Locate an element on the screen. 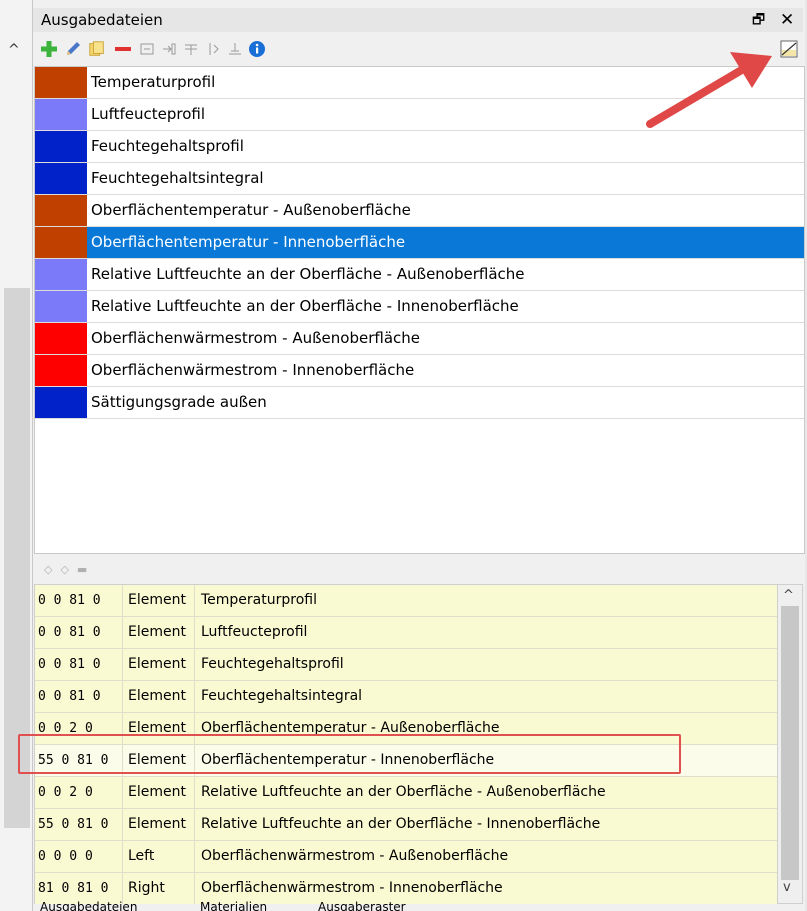 The image size is (807, 911). table-row: 0 0 81 0 Element Feuchtegehaltsprofil is located at coordinates (406, 665).